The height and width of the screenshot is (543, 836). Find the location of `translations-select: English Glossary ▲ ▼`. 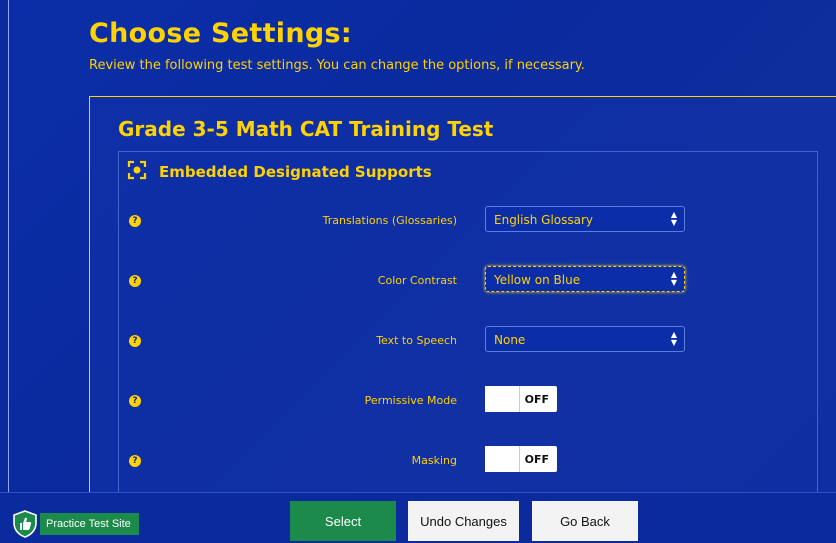

translations-select: English Glossary ▲ ▼ is located at coordinates (585, 219).